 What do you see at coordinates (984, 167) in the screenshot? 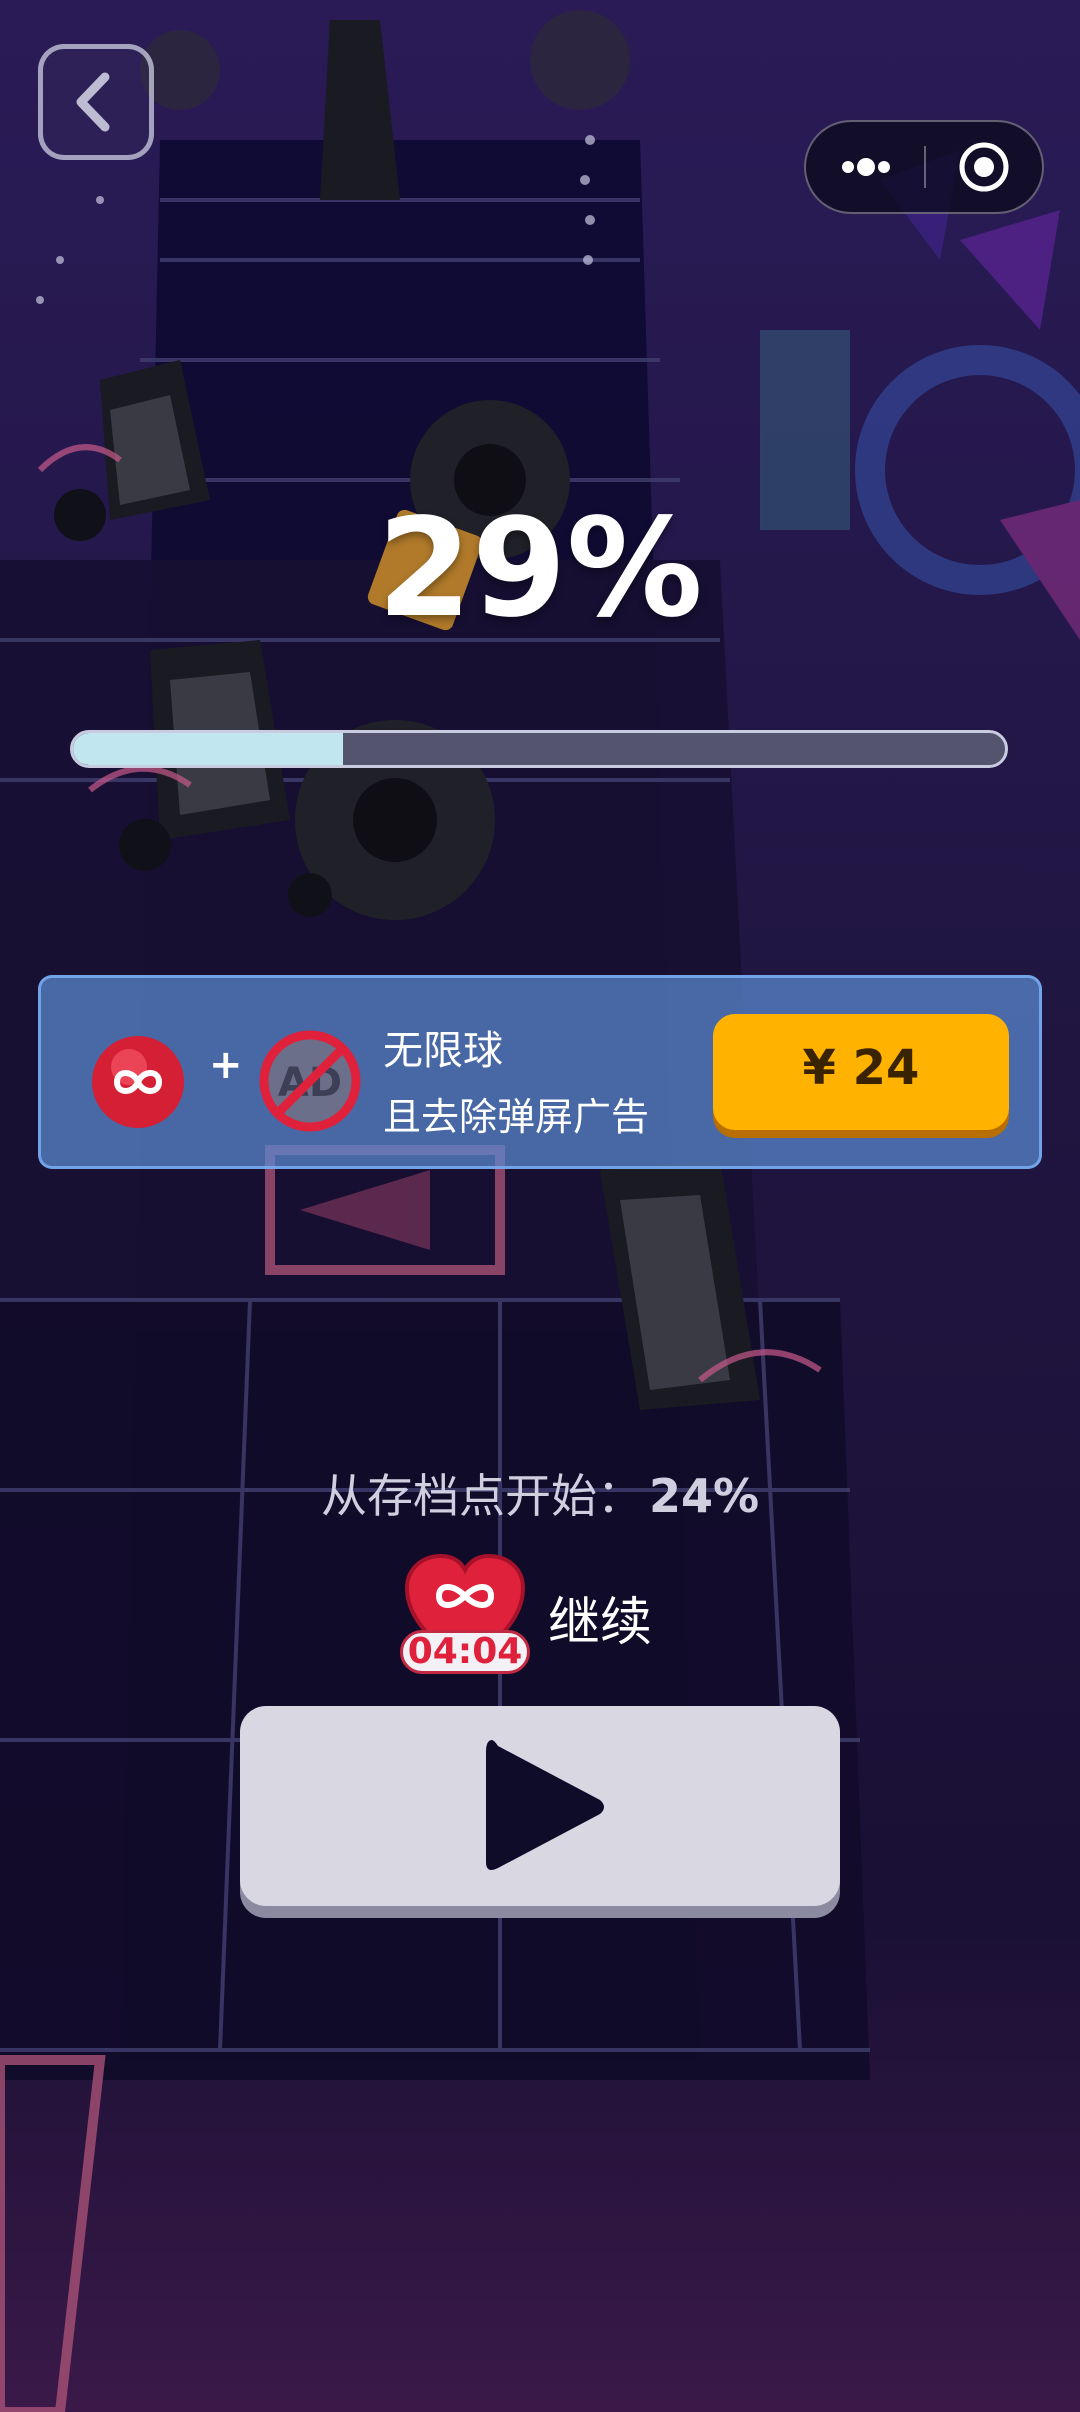
I see `target-circle-icon` at bounding box center [984, 167].